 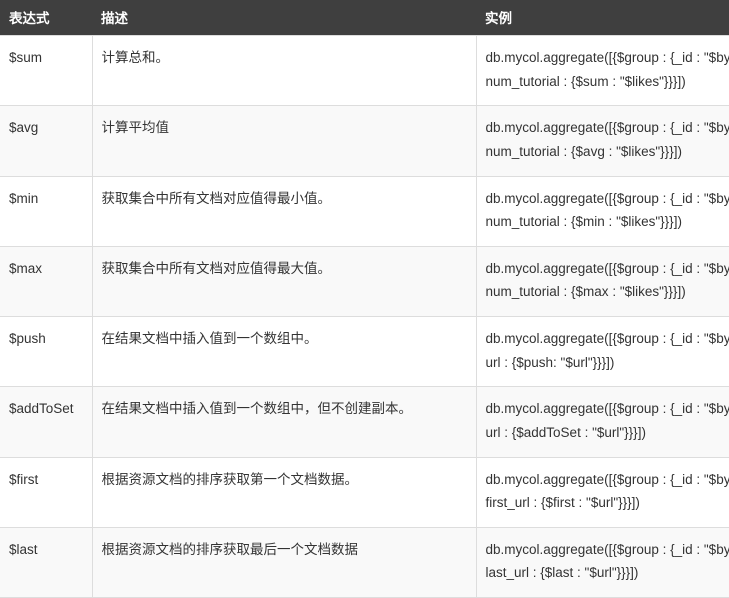 What do you see at coordinates (284, 211) in the screenshot?
I see `cell-description: 获取集合中所有文档对应值得最小值。` at bounding box center [284, 211].